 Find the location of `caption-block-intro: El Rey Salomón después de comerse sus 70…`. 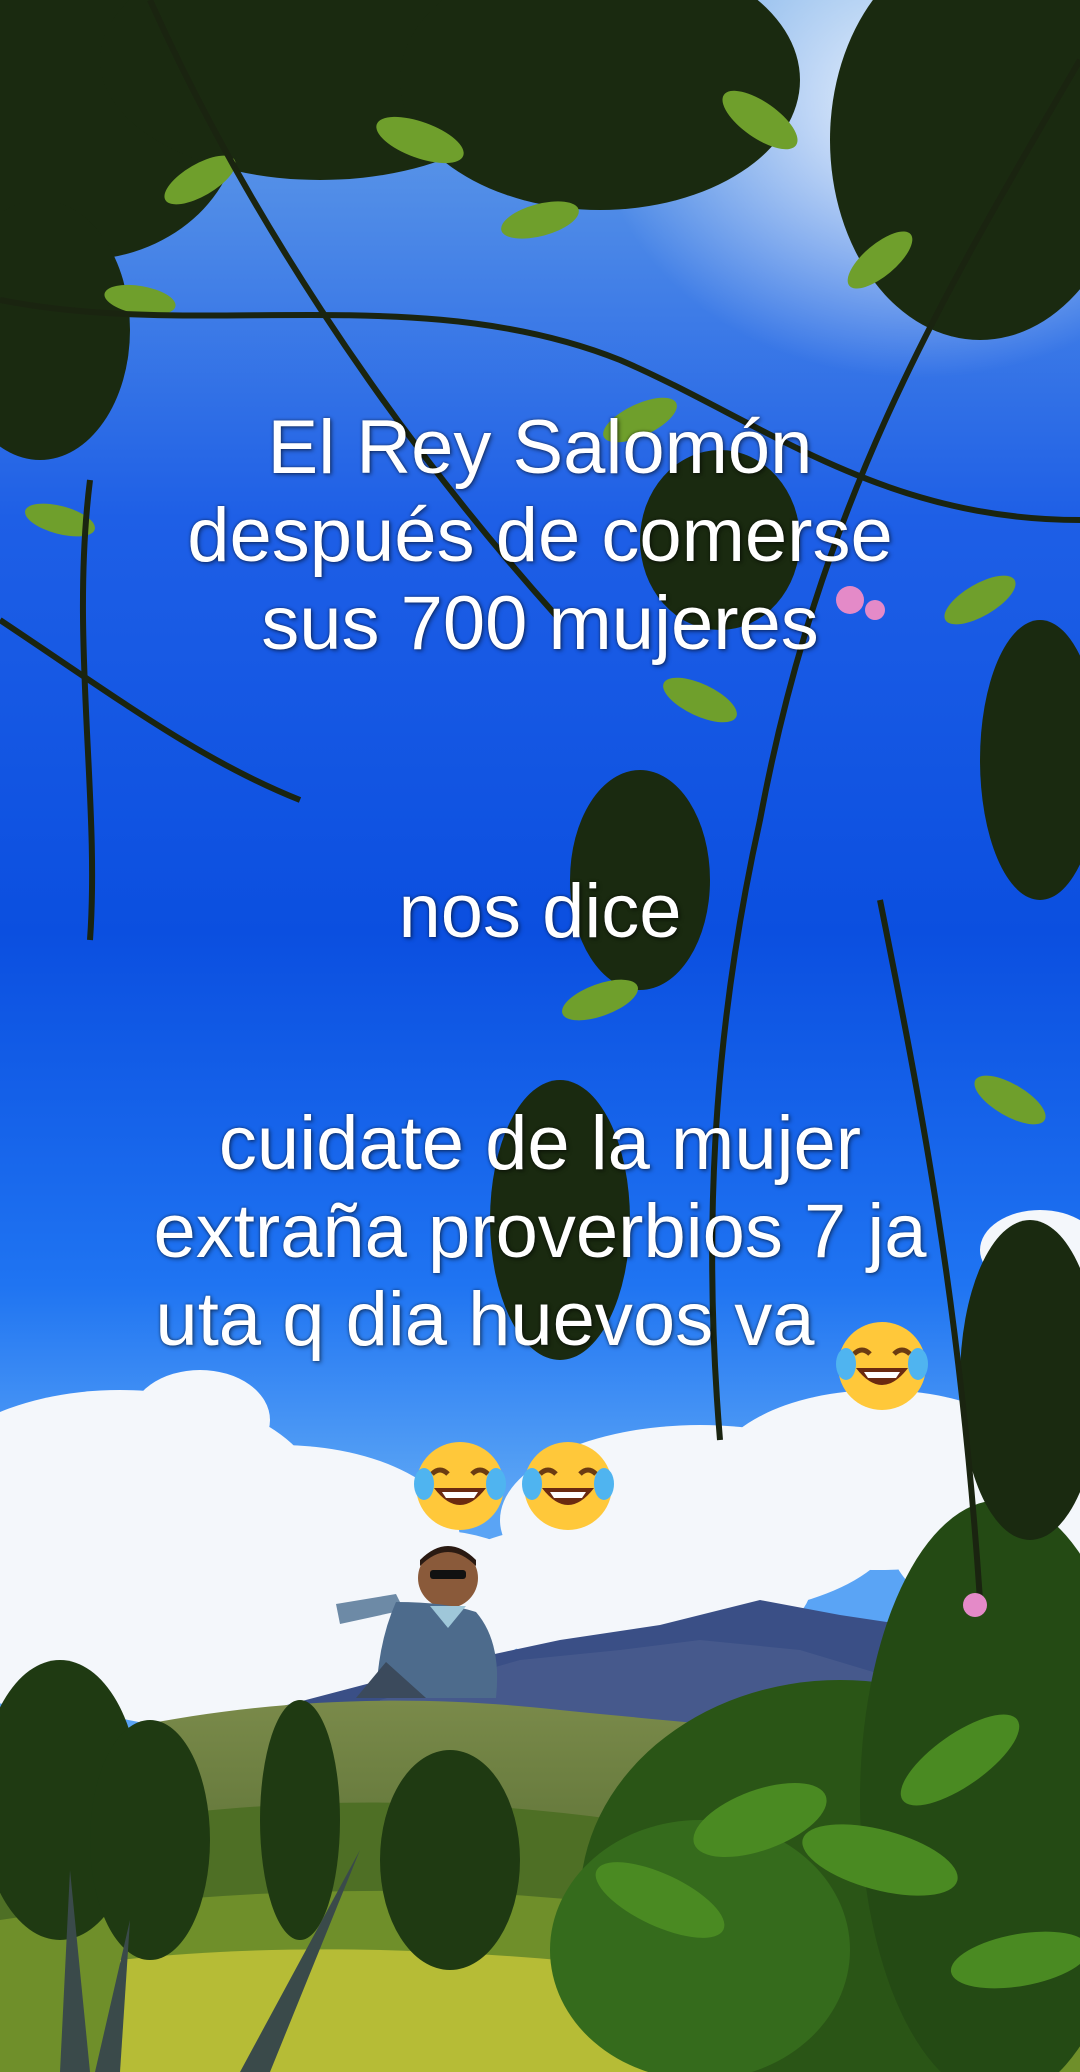

caption-block-intro: El Rey Salomón después de comerse sus 70… is located at coordinates (540, 536).